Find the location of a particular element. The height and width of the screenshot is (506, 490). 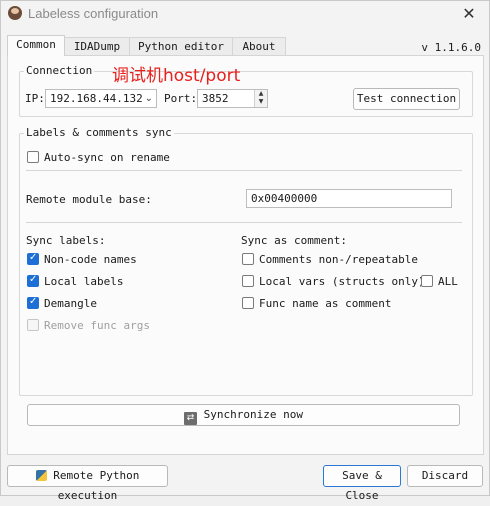

non-code-names-label: Non-code names is located at coordinates (90, 259).